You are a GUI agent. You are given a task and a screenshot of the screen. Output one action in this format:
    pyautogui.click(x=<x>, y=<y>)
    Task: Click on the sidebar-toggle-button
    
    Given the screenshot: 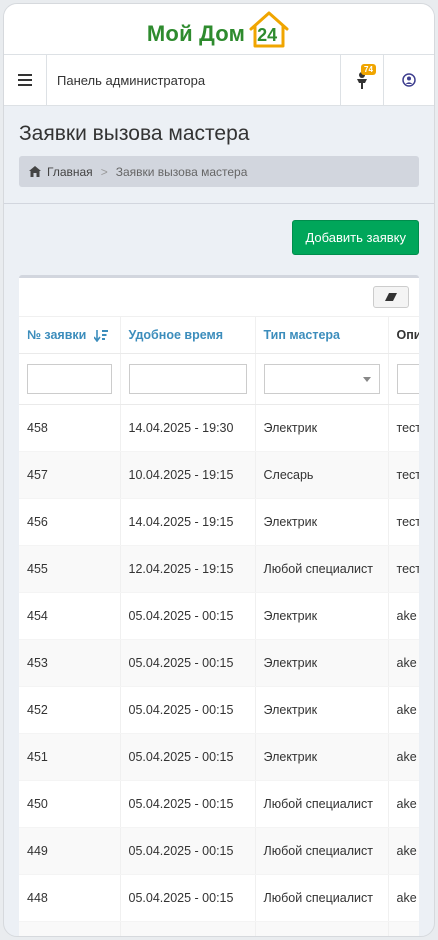 What is the action you would take?
    pyautogui.click(x=25, y=80)
    